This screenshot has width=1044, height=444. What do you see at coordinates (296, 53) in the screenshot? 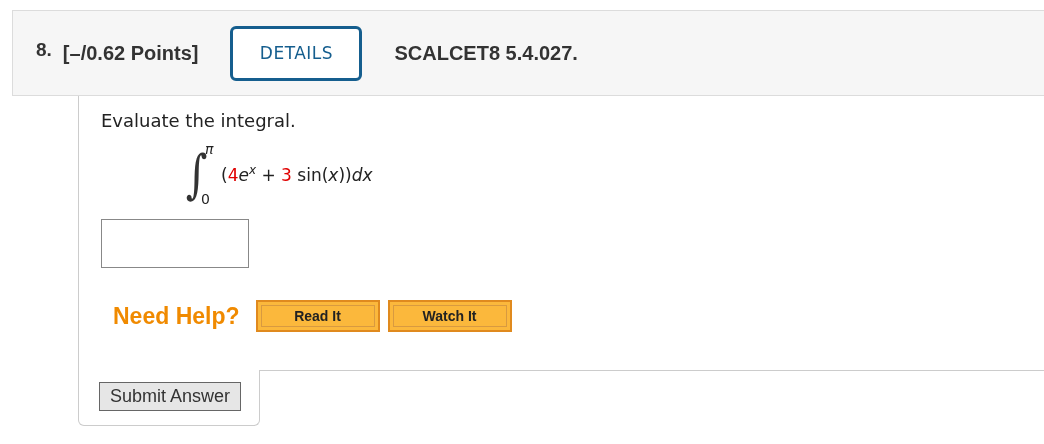
I see `details-button: DETAILS` at bounding box center [296, 53].